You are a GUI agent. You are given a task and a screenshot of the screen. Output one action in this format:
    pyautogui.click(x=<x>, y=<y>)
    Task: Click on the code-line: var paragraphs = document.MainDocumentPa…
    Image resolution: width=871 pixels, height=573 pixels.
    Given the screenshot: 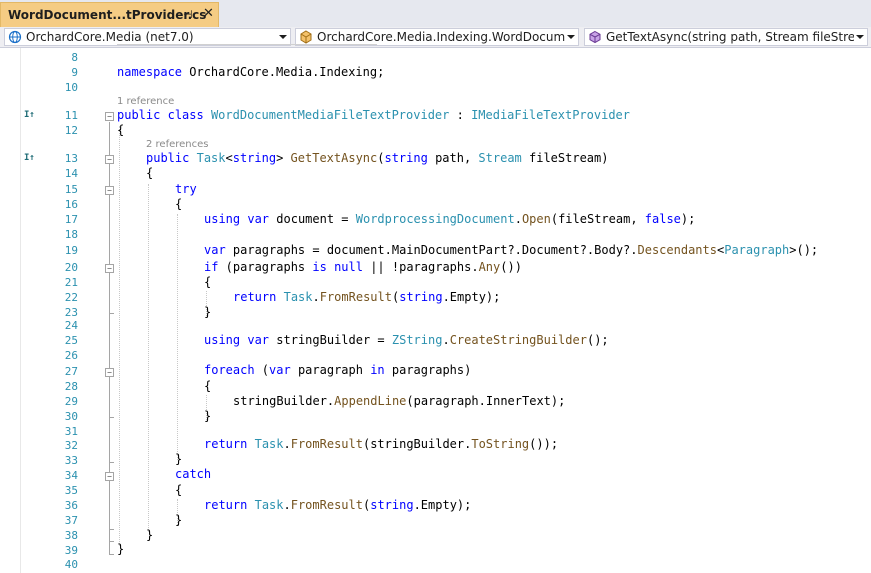 What is the action you would take?
    pyautogui.click(x=511, y=250)
    